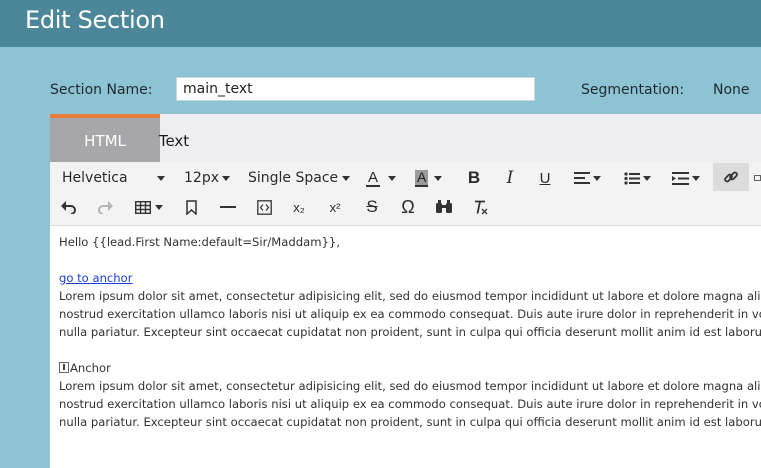 The image size is (761, 468). Describe the element at coordinates (355, 89) in the screenshot. I see `section-name-input: main_text` at that location.